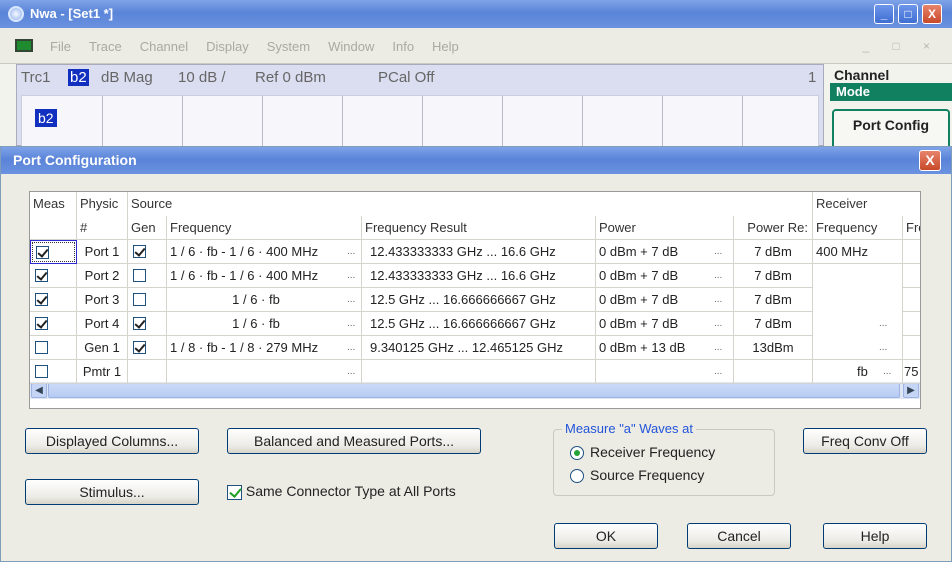 Image resolution: width=952 pixels, height=562 pixels. I want to click on rx-frequency-cell: 400 MHz, so click(858, 252).